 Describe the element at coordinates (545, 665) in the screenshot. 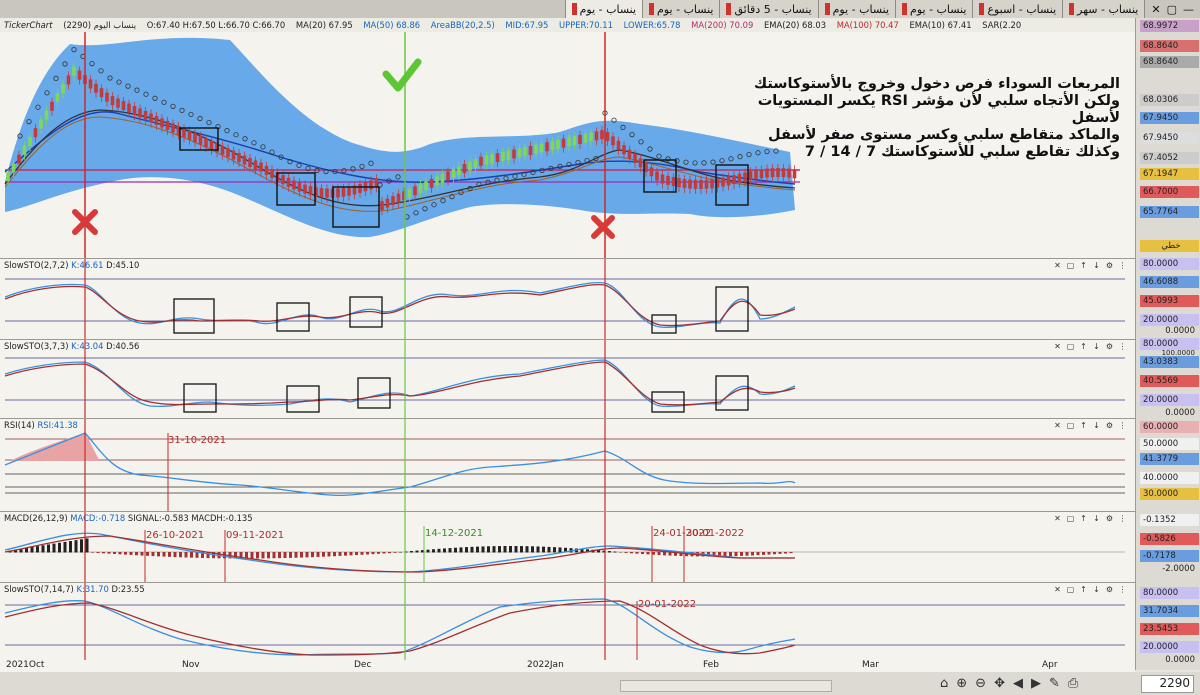

I see `xaxis-label: 2022Jan` at that location.